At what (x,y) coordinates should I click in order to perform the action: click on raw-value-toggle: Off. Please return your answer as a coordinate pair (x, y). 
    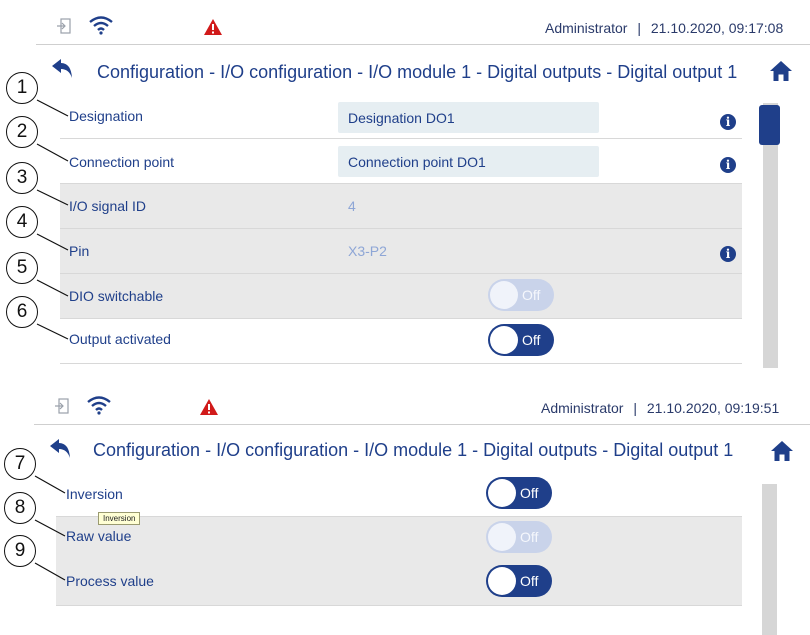
    Looking at the image, I should click on (519, 537).